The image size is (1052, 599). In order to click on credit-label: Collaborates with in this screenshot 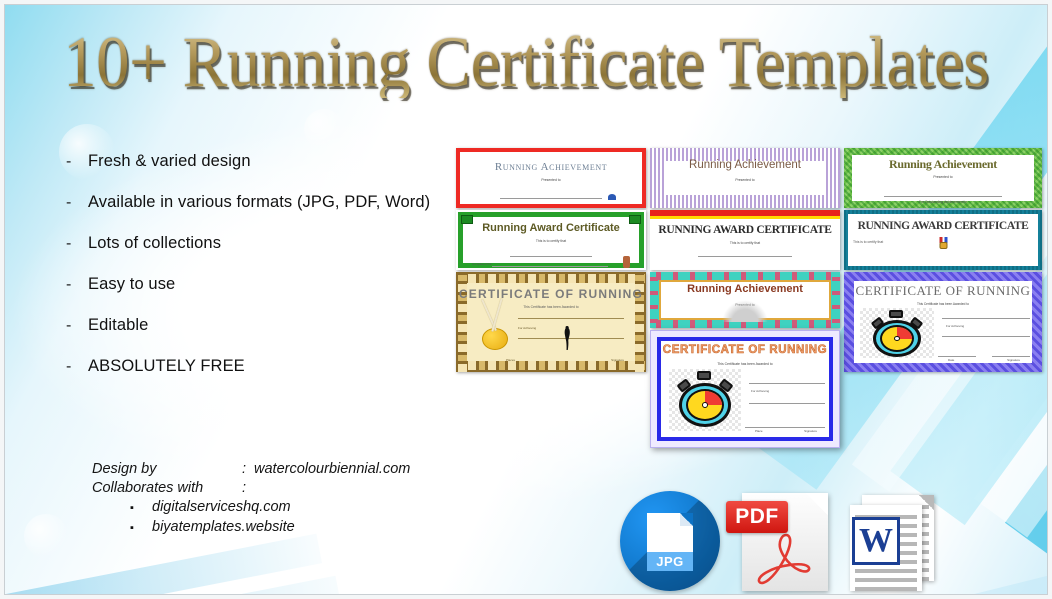, I will do `click(148, 487)`.